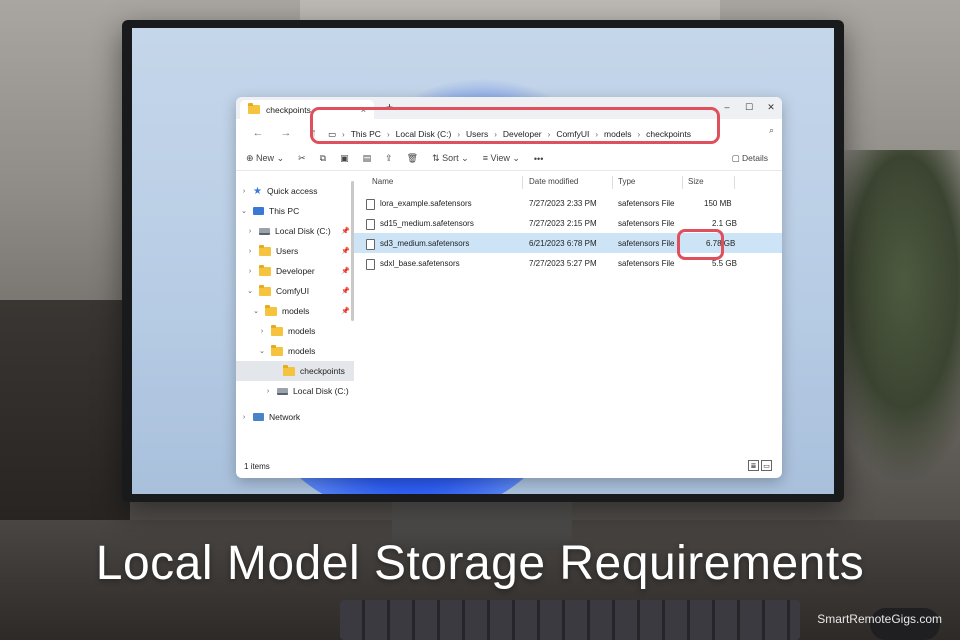 Image resolution: width=960 pixels, height=640 pixels. Describe the element at coordinates (724, 263) in the screenshot. I see `file-size: 5.5 GB` at that location.